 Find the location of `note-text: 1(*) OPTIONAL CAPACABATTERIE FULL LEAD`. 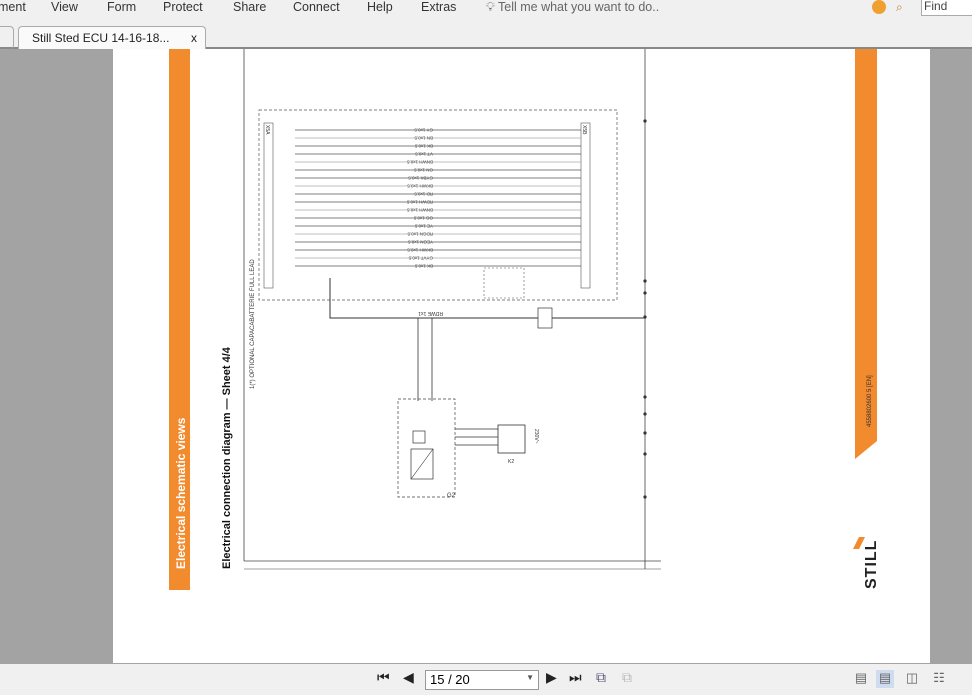

note-text: 1(*) OPTIONAL CAPACABATTERIE FULL LEAD is located at coordinates (253, 324).